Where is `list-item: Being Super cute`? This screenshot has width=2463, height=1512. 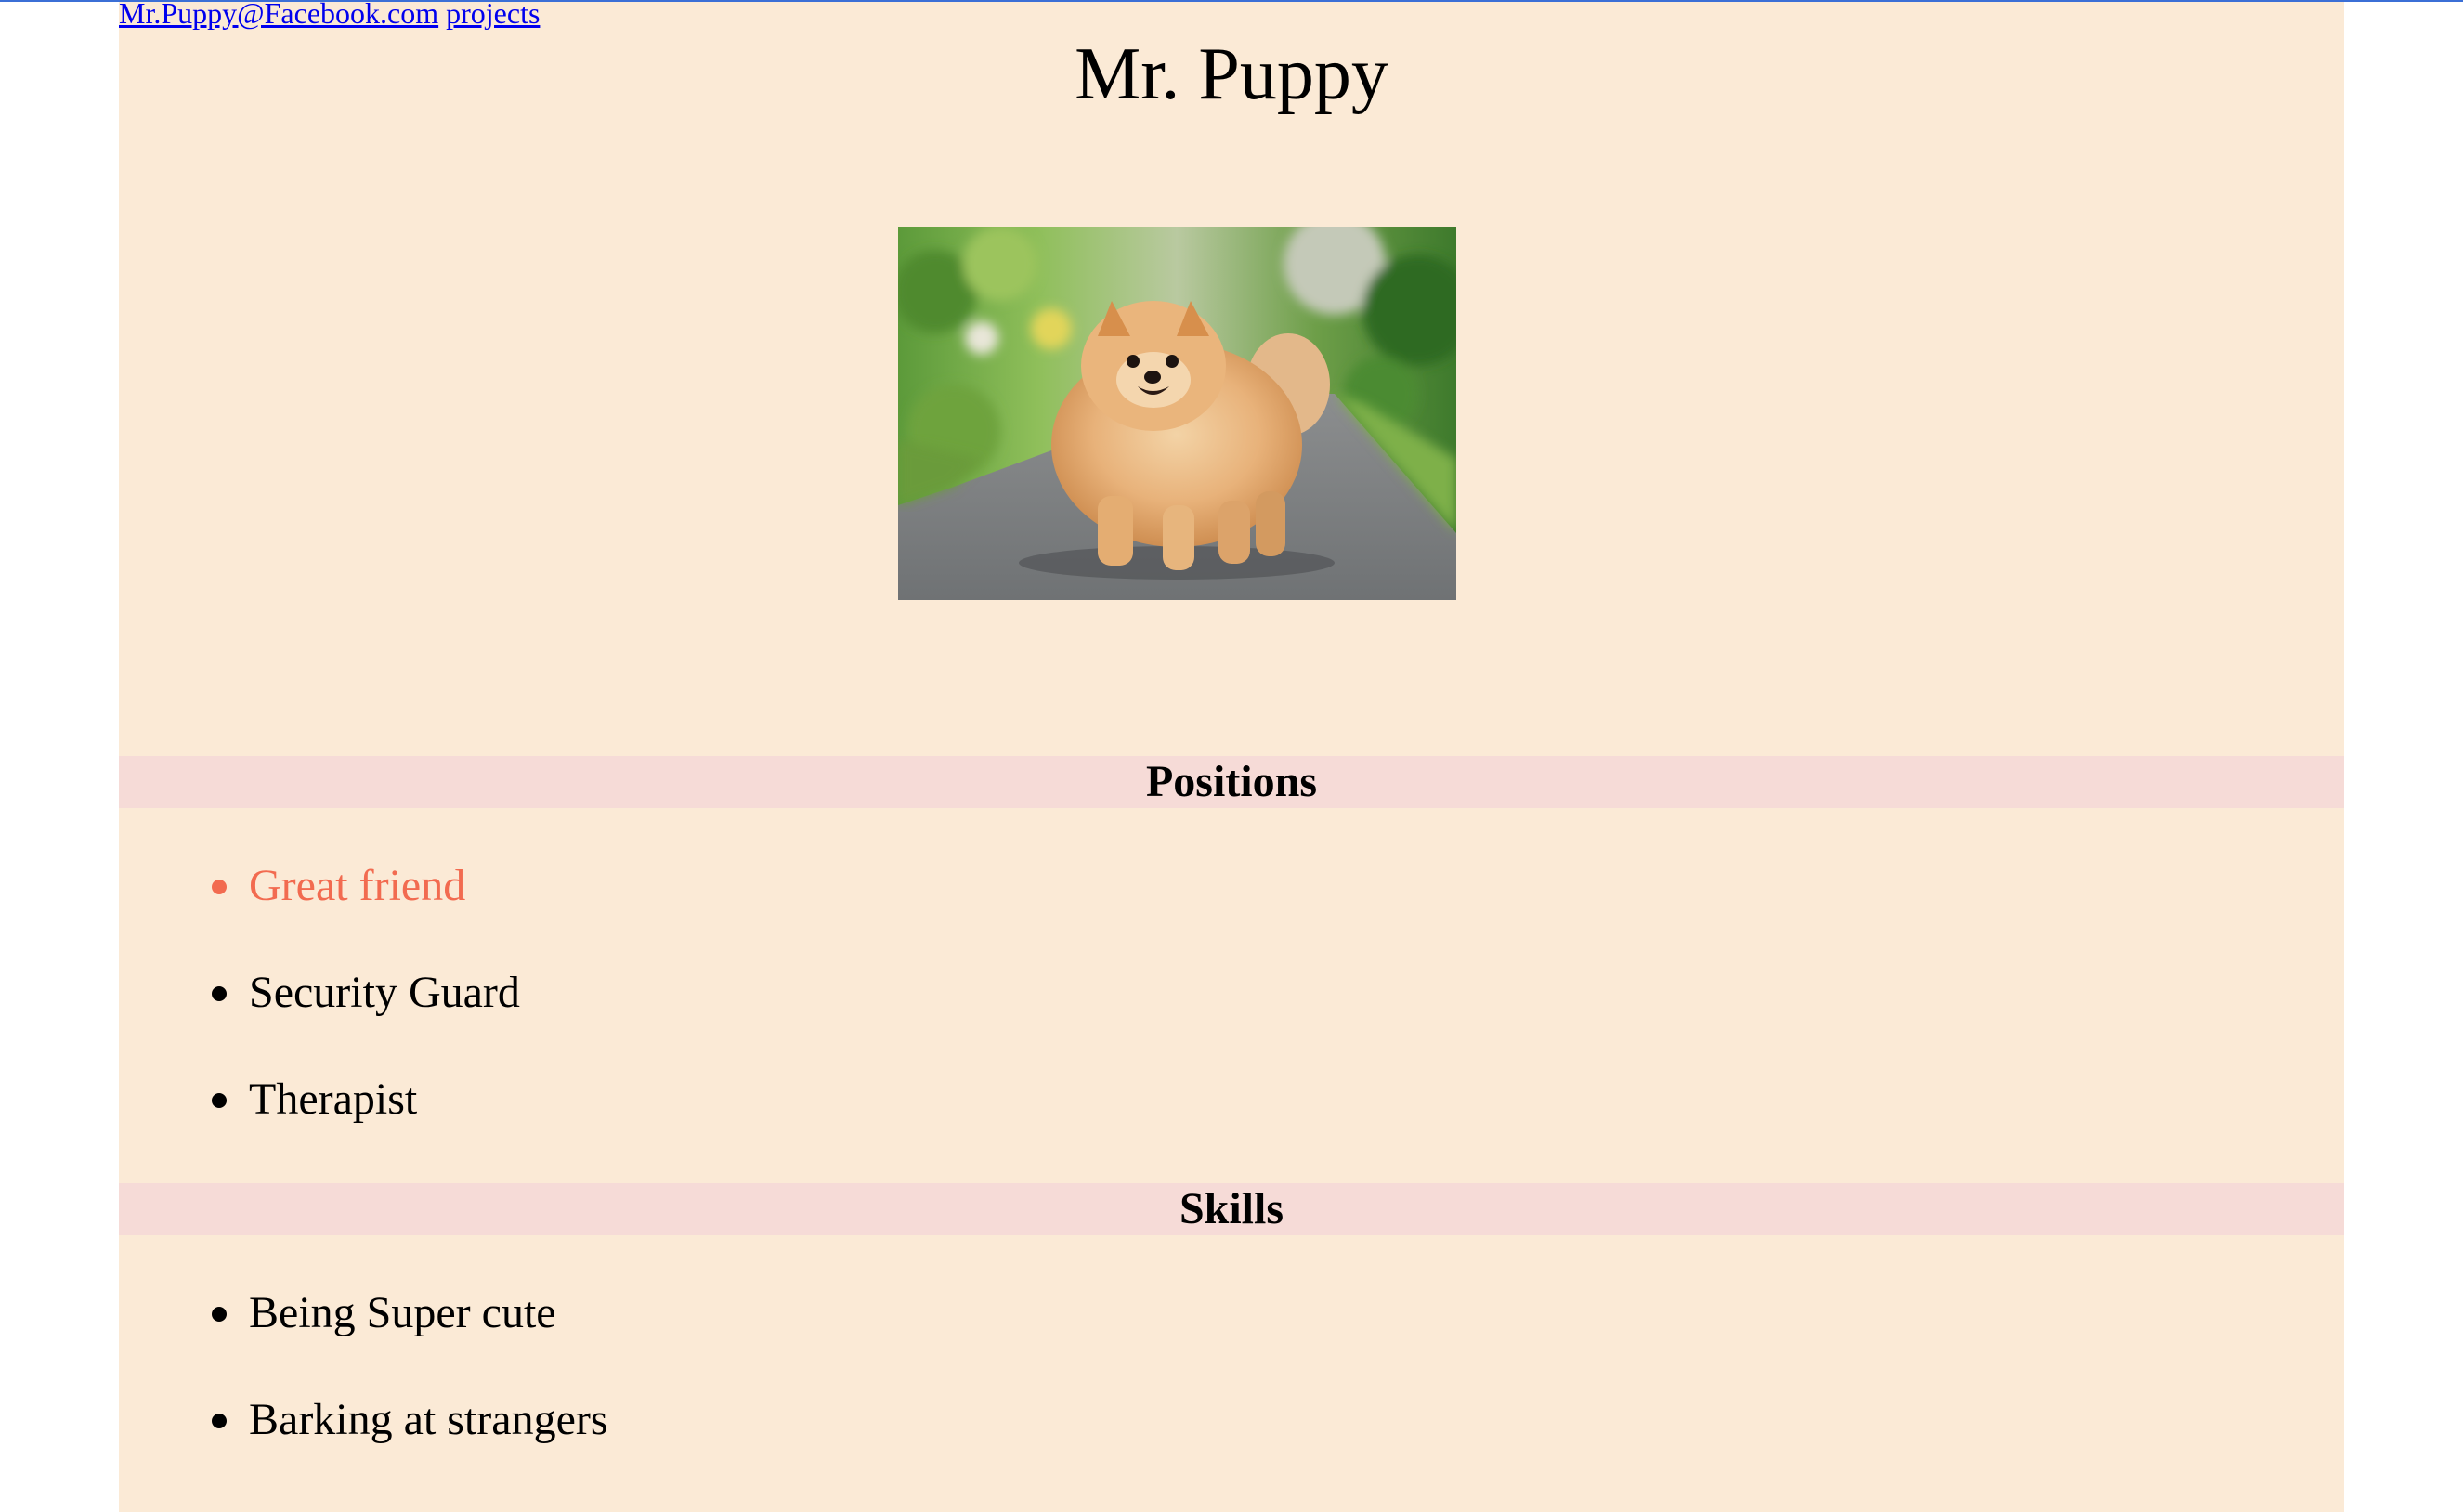
list-item: Being Super cute is located at coordinates (384, 1313).